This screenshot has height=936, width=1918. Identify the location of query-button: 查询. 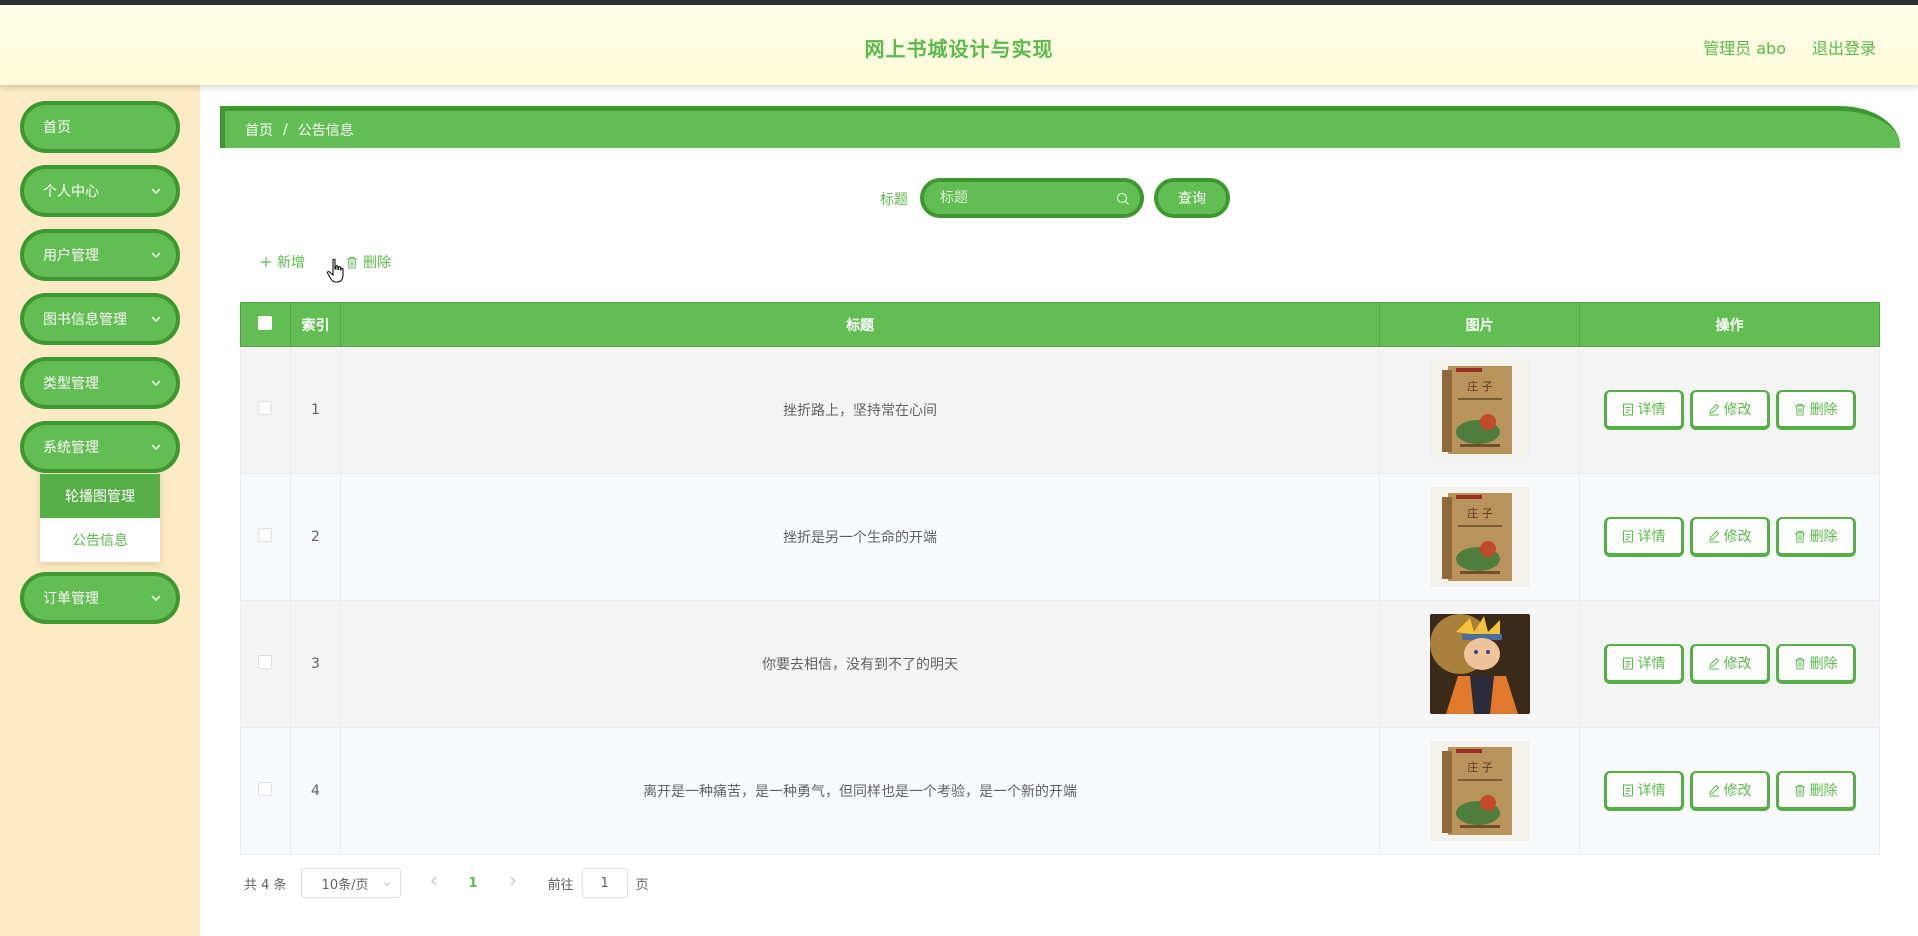
(1192, 198).